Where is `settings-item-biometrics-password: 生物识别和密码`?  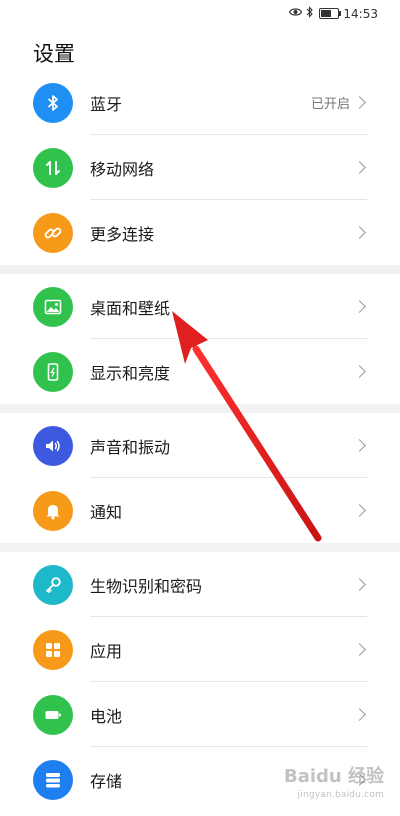 settings-item-biometrics-password: 生物识别和密码 is located at coordinates (200, 584).